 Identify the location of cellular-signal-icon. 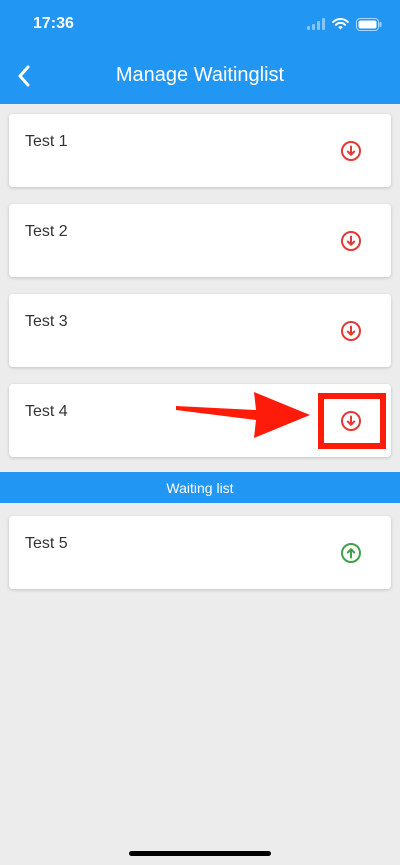
(316, 24).